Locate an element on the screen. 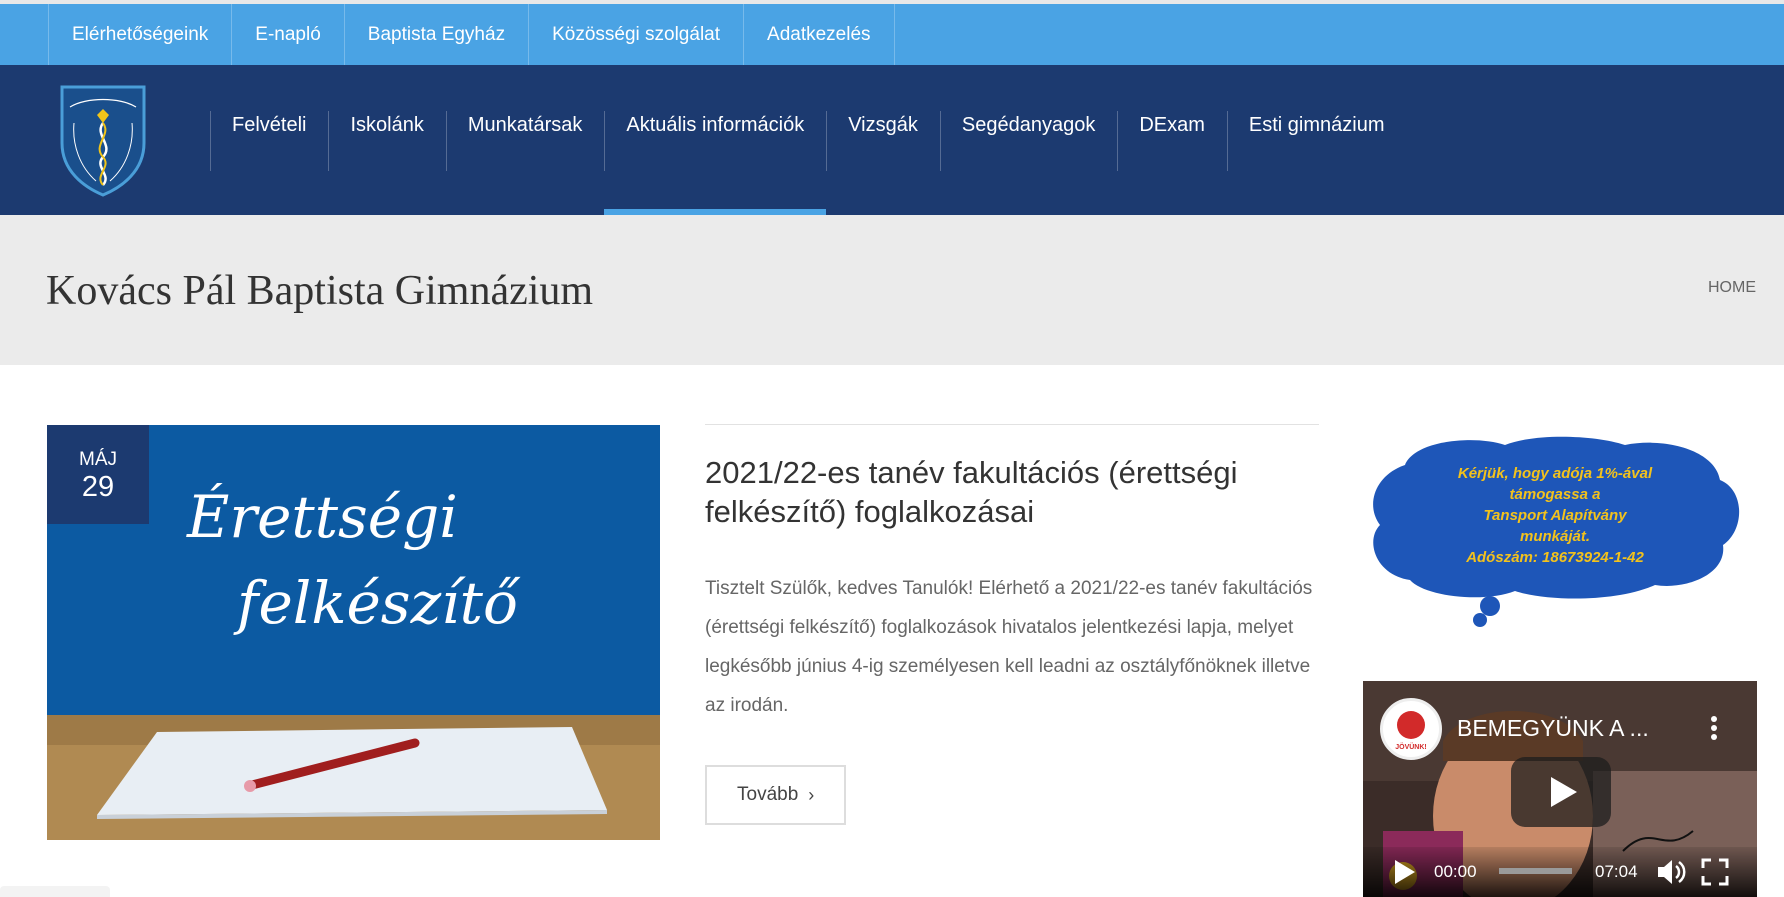 This screenshot has height=897, width=1784. channel-name: JÖVÜNK! is located at coordinates (1411, 746).